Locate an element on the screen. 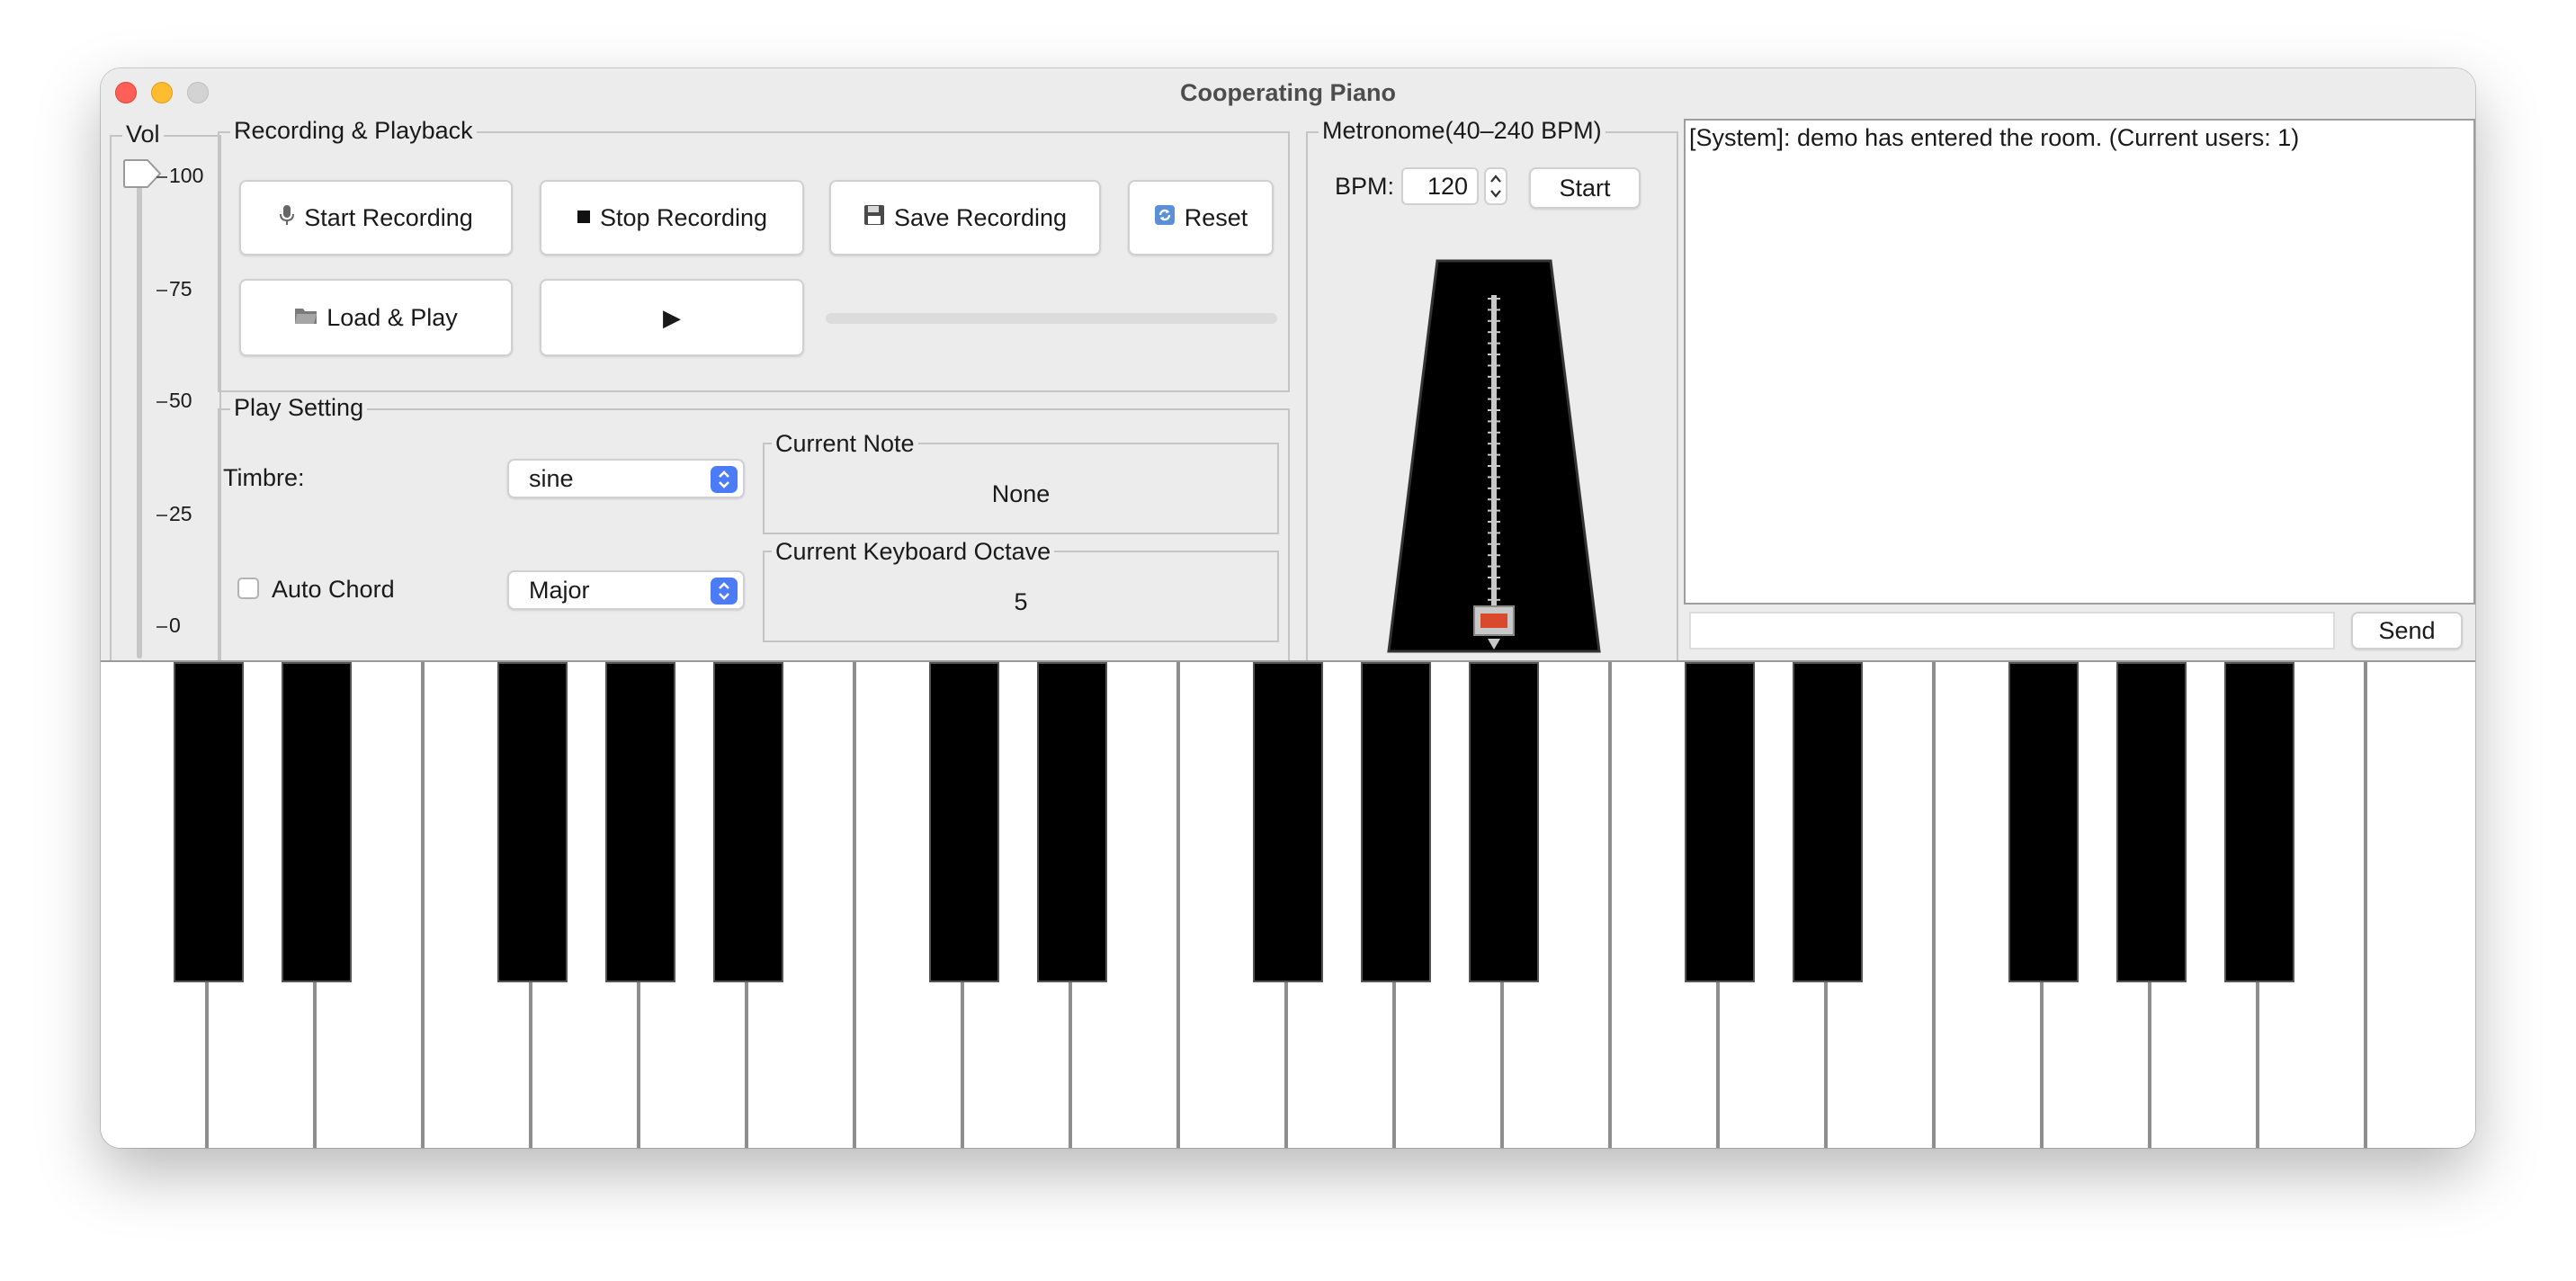 The image size is (2576, 1281). chord-type-select-value: Major is located at coordinates (559, 590).